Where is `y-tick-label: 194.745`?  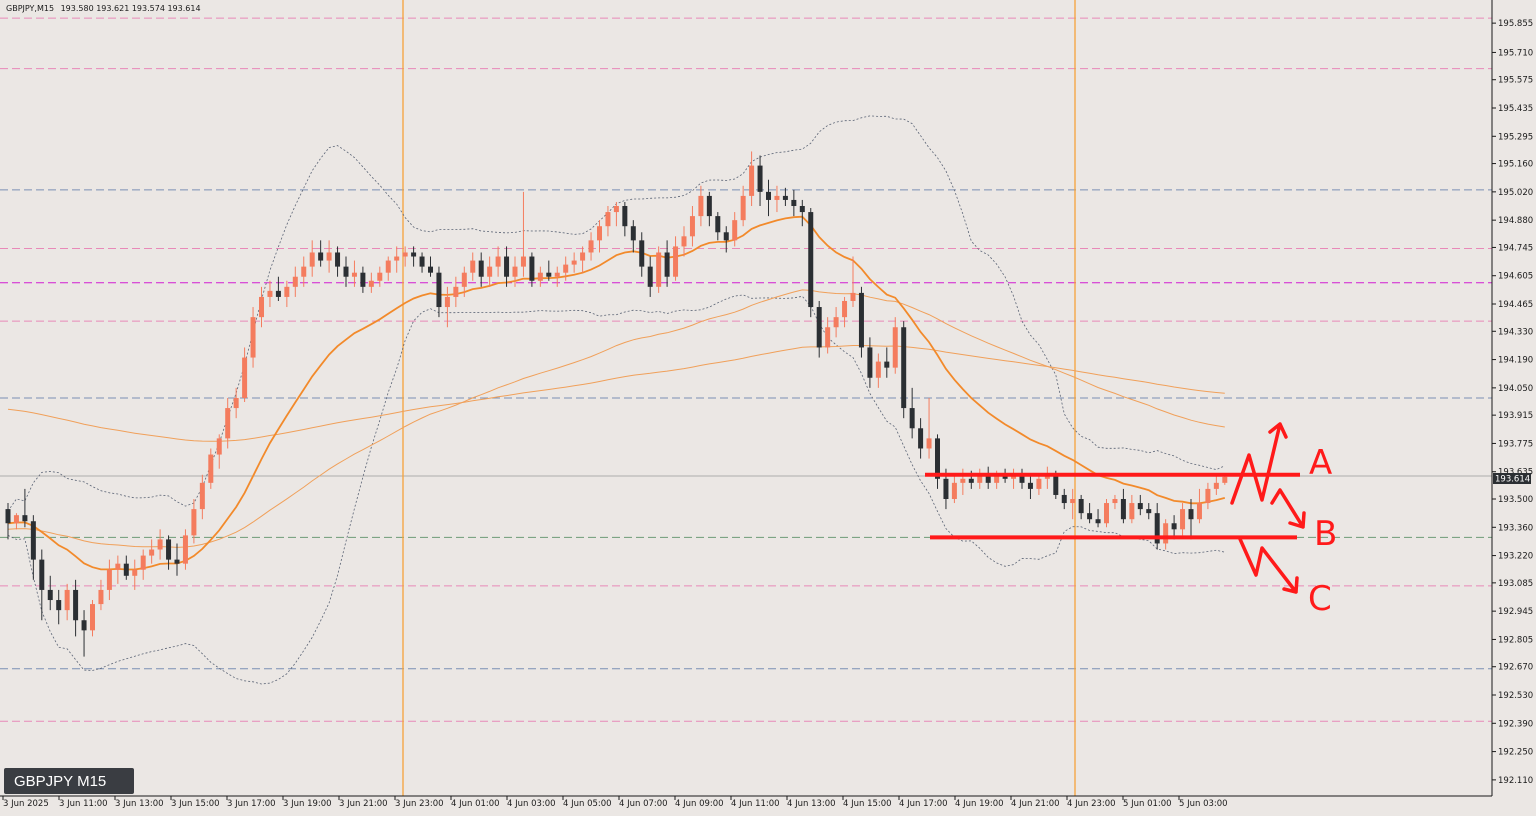
y-tick-label: 194.745 is located at coordinates (1515, 248).